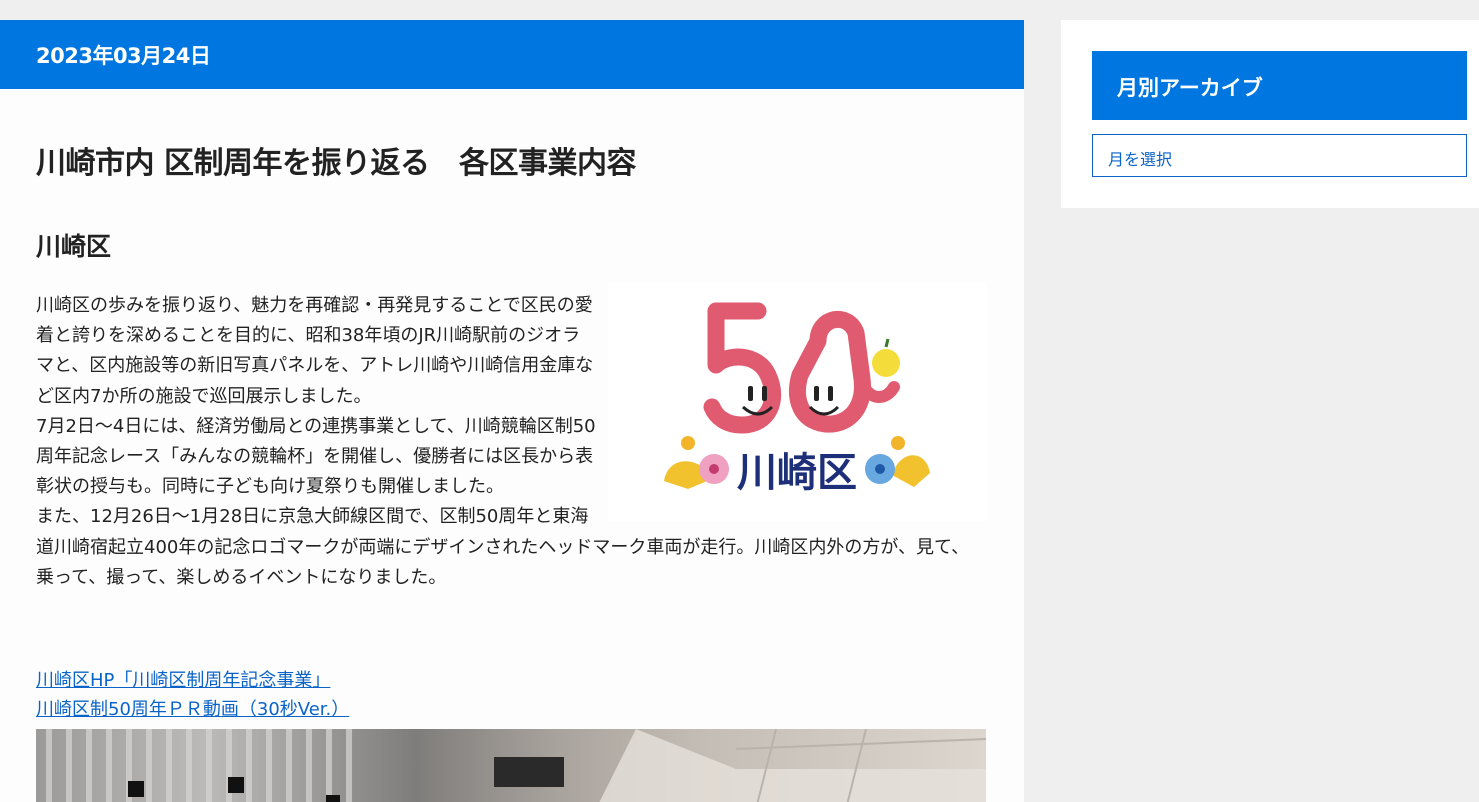  I want to click on event-photo, so click(511, 765).